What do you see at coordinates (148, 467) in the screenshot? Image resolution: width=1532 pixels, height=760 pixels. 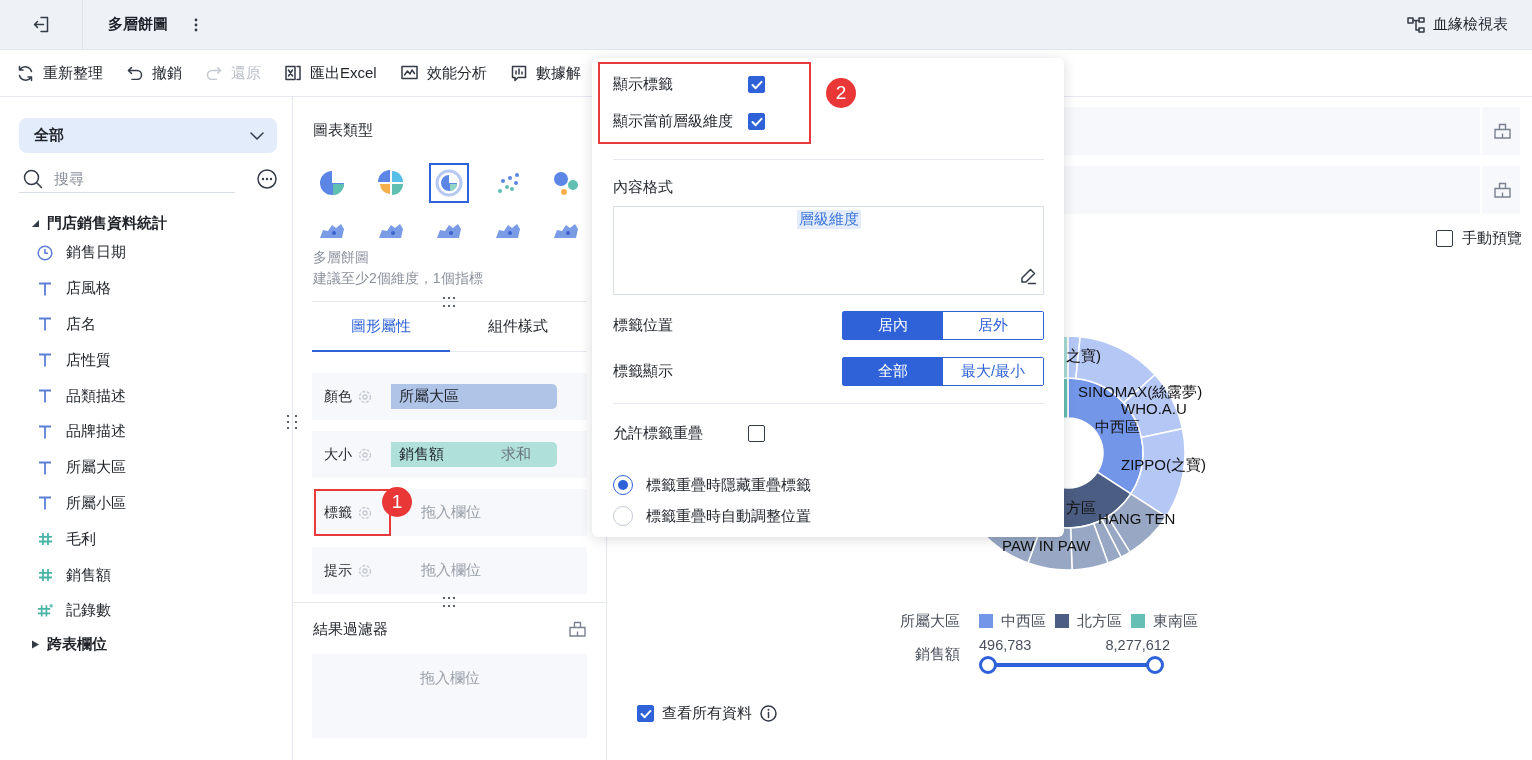 I see `field-item: 所屬大區` at bounding box center [148, 467].